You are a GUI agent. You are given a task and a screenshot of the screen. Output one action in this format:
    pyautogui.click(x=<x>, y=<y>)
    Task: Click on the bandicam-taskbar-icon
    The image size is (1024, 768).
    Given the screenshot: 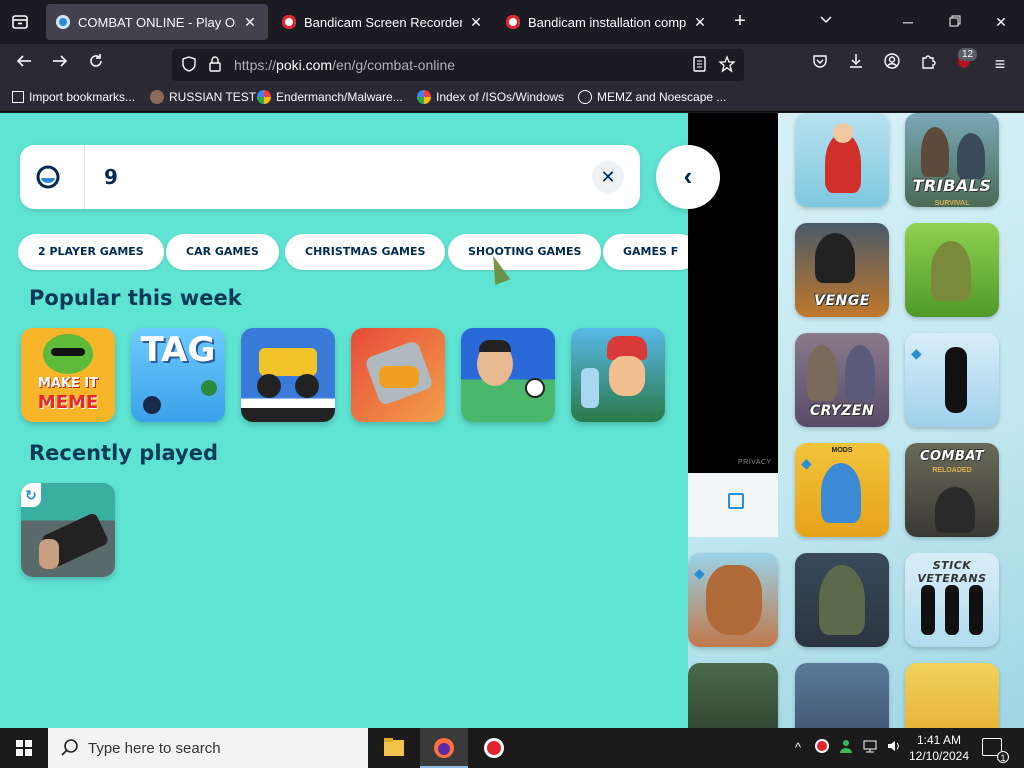 What is the action you would take?
    pyautogui.click(x=494, y=748)
    